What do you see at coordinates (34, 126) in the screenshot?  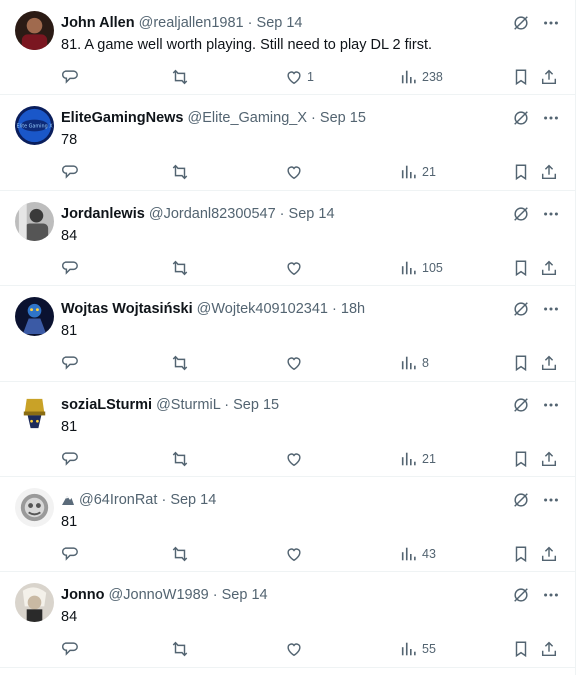 I see `avatar: Elite Gaming X` at bounding box center [34, 126].